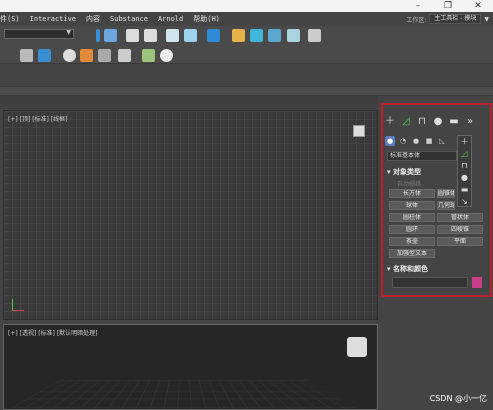 The width and height of the screenshot is (493, 410). I want to click on motion-tab-icon: ●, so click(438, 122).